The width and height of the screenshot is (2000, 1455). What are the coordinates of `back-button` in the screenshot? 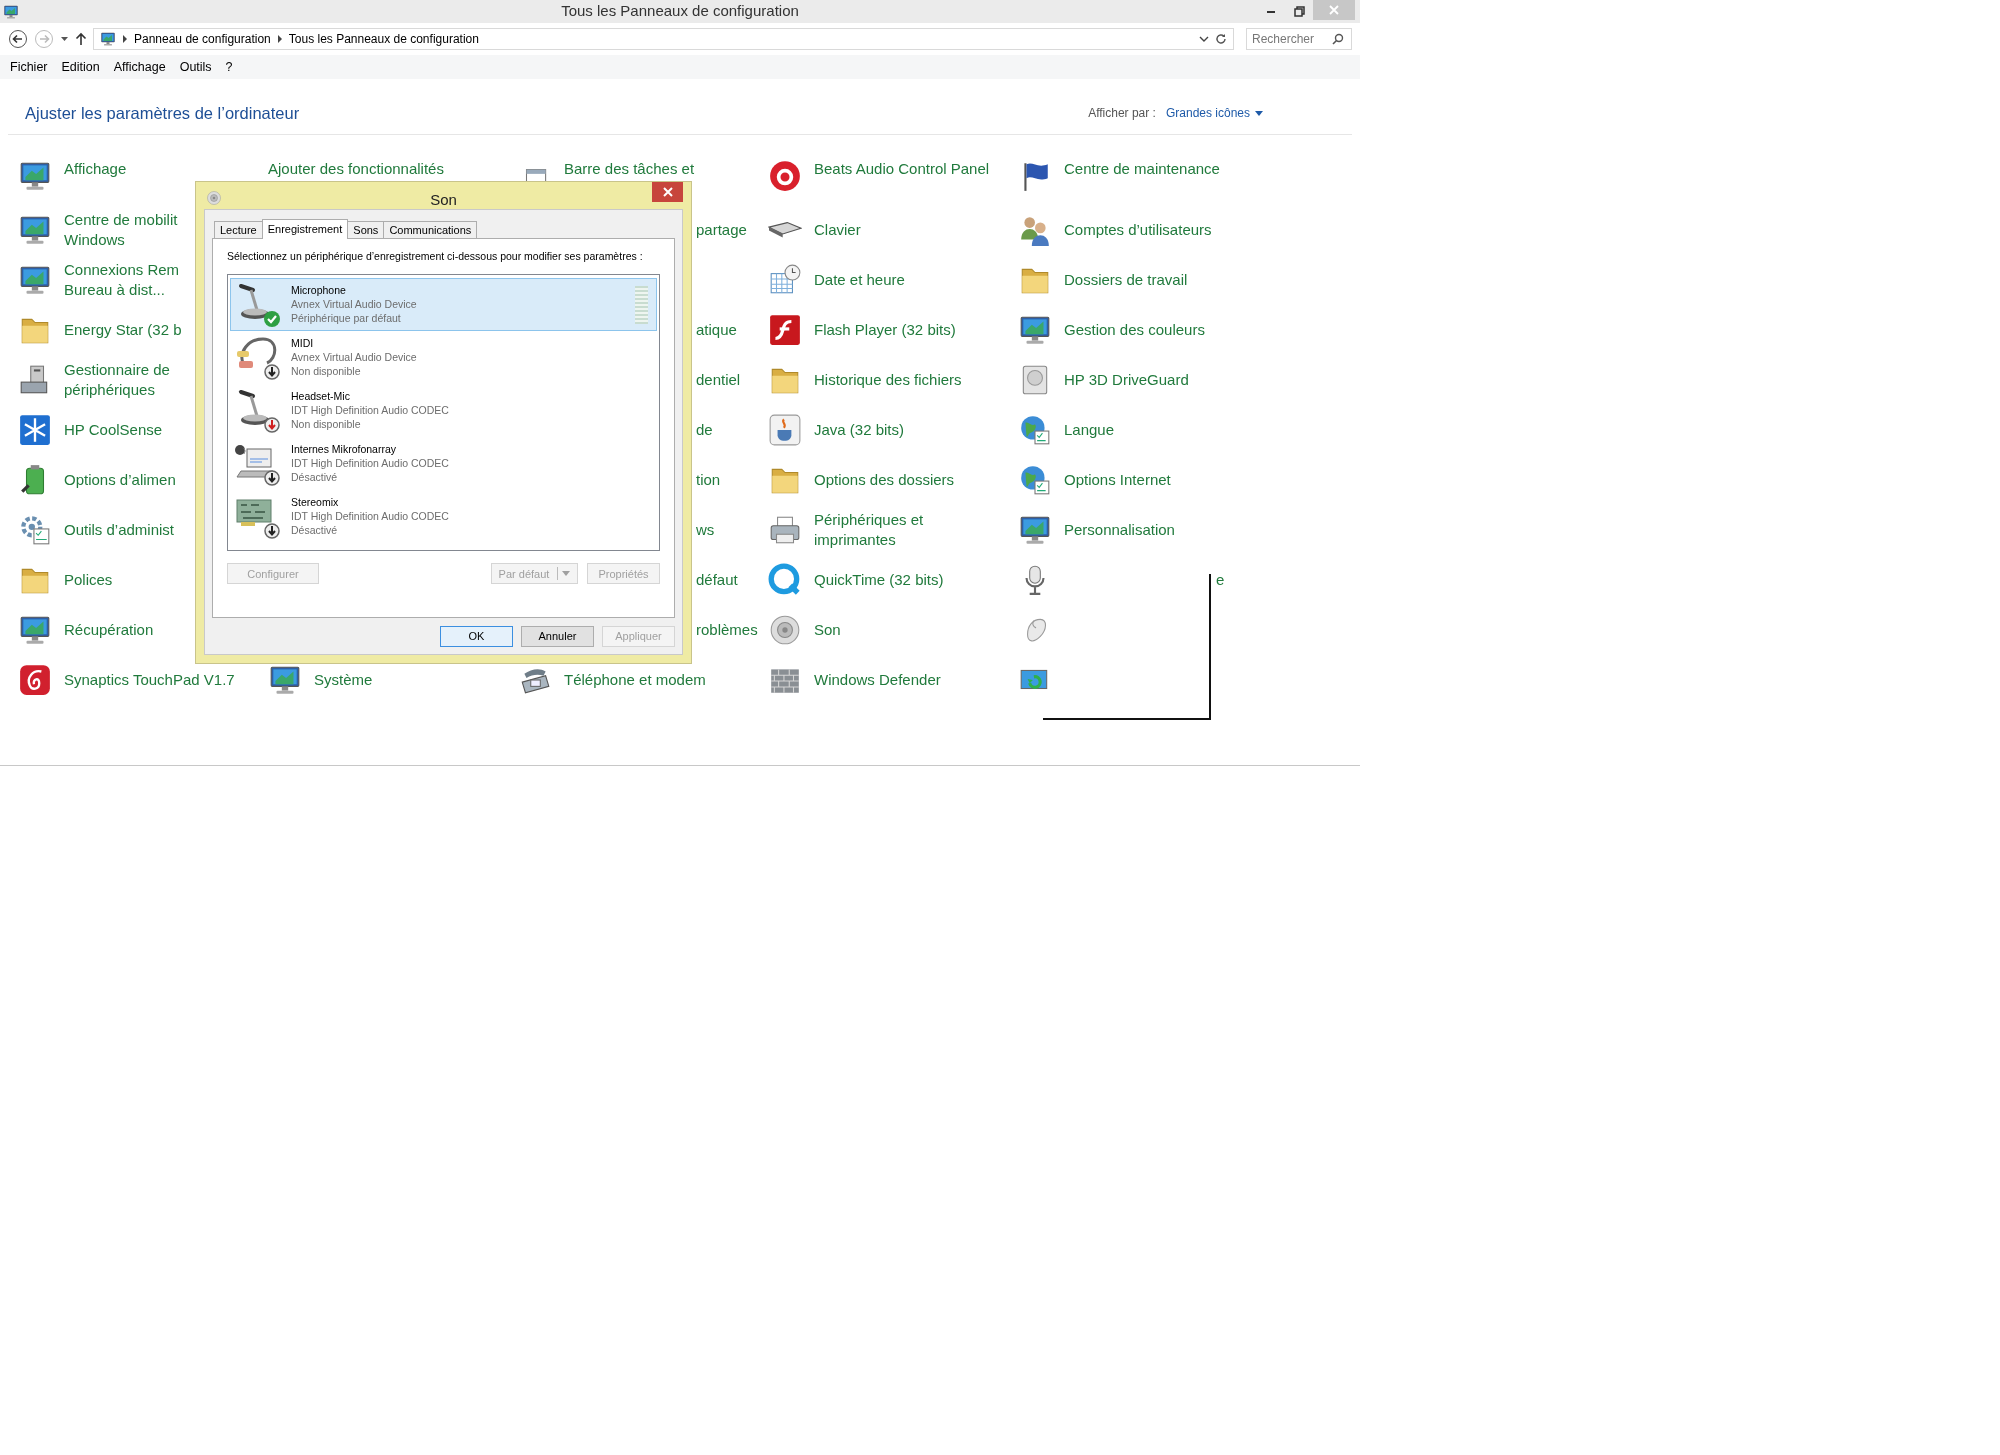 It's located at (18, 39).